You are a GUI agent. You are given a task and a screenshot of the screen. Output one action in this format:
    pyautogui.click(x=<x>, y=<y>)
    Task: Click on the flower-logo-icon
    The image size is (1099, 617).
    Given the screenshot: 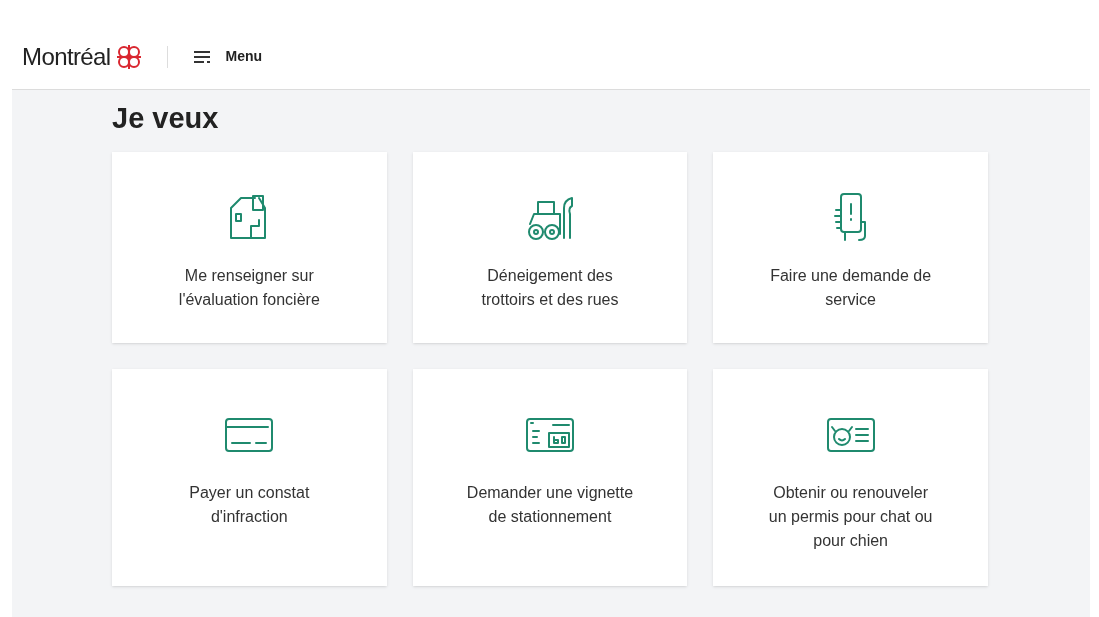 What is the action you would take?
    pyautogui.click(x=128, y=56)
    